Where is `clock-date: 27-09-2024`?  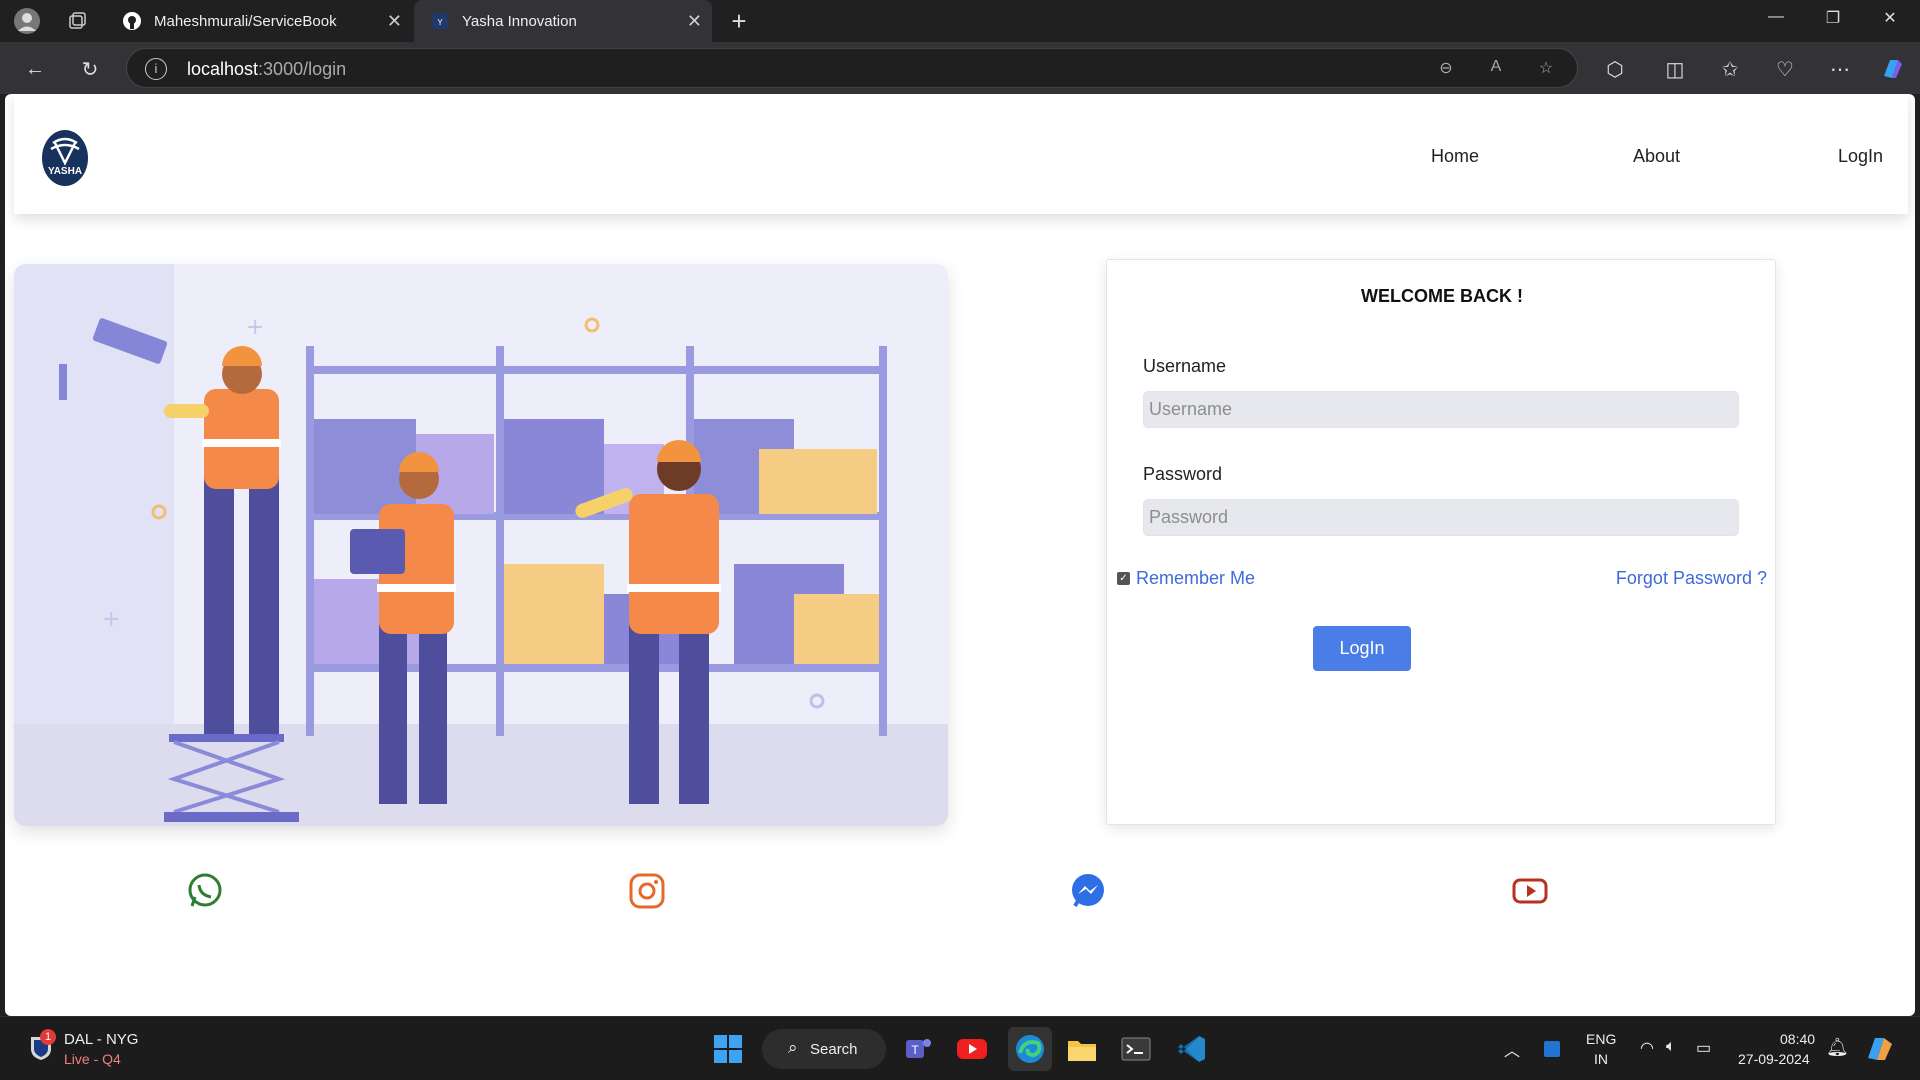
clock-date: 27-09-2024 is located at coordinates (1774, 1059).